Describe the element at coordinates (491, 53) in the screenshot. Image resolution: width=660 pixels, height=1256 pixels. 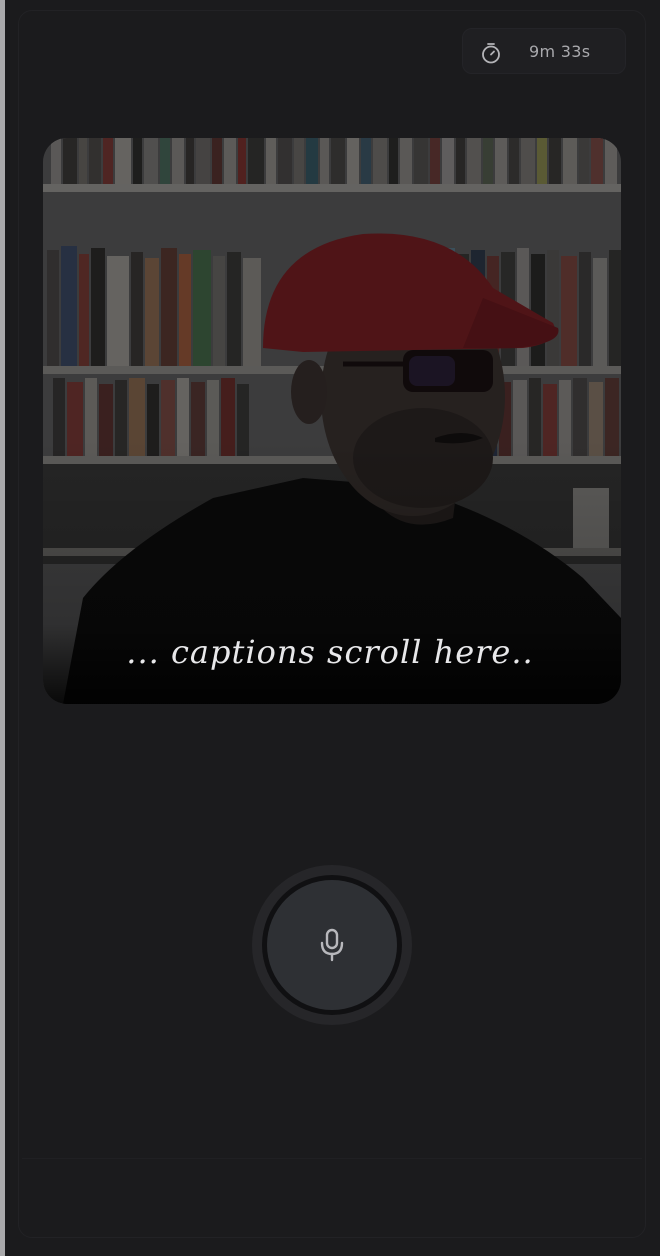
I see `stopwatch-icon` at that location.